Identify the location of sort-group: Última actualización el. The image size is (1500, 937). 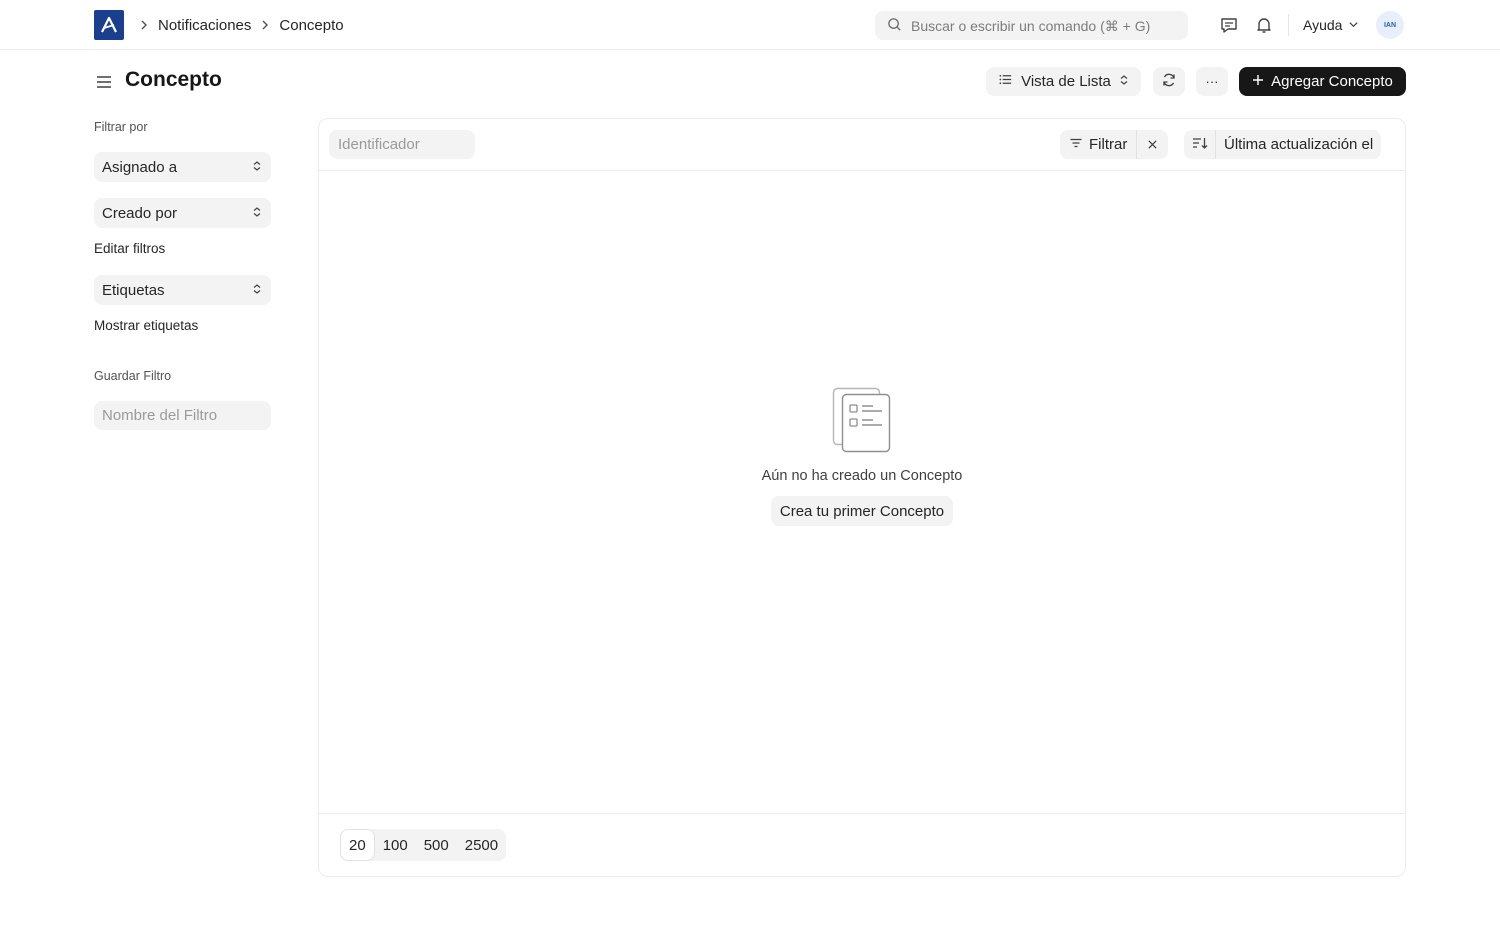
(1283, 144).